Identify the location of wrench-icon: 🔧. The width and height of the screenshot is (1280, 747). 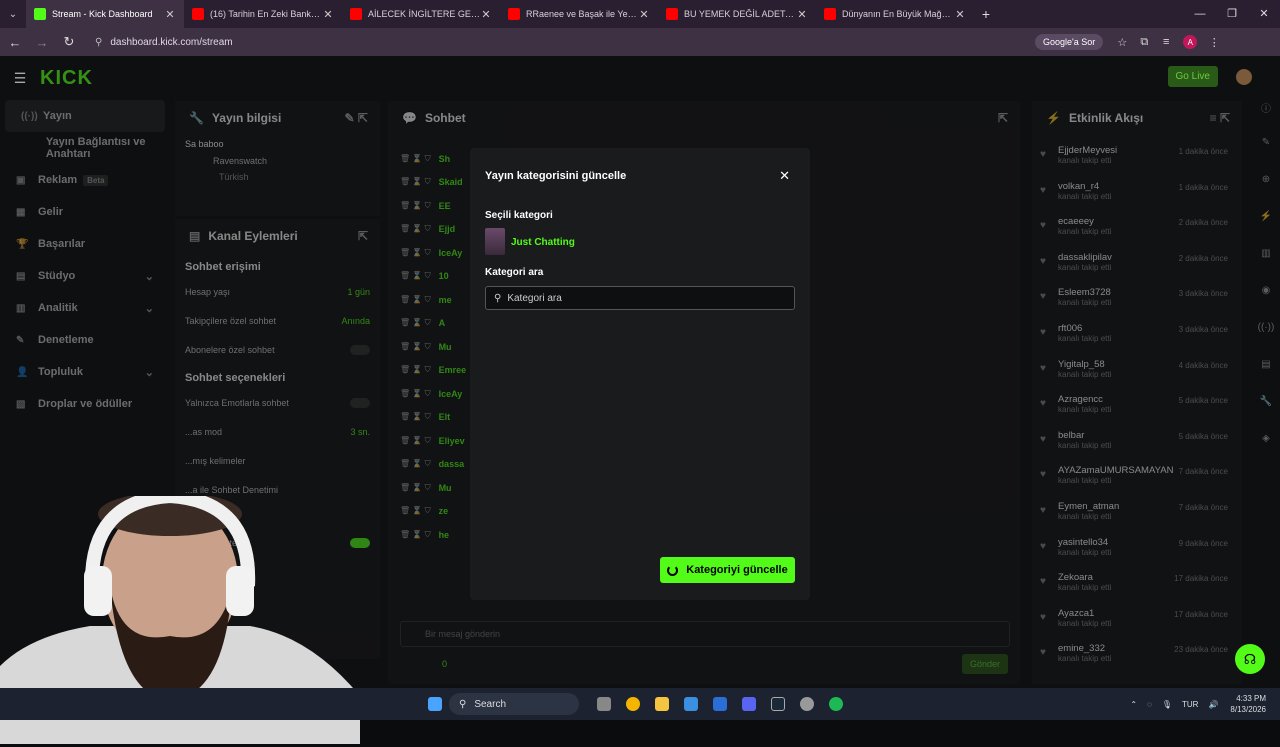
(1266, 414).